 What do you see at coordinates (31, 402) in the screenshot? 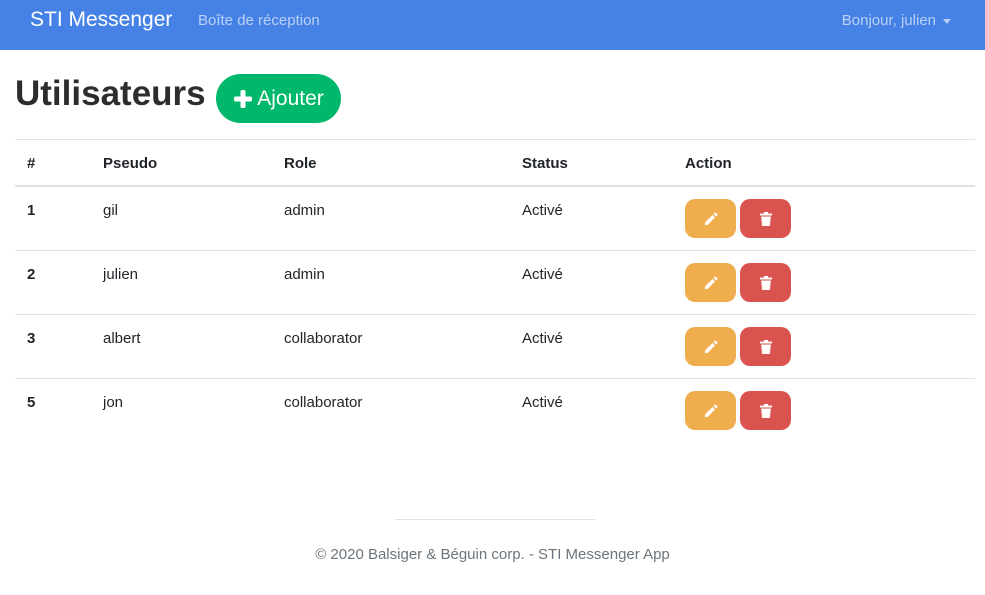
I see `row-id: 5` at bounding box center [31, 402].